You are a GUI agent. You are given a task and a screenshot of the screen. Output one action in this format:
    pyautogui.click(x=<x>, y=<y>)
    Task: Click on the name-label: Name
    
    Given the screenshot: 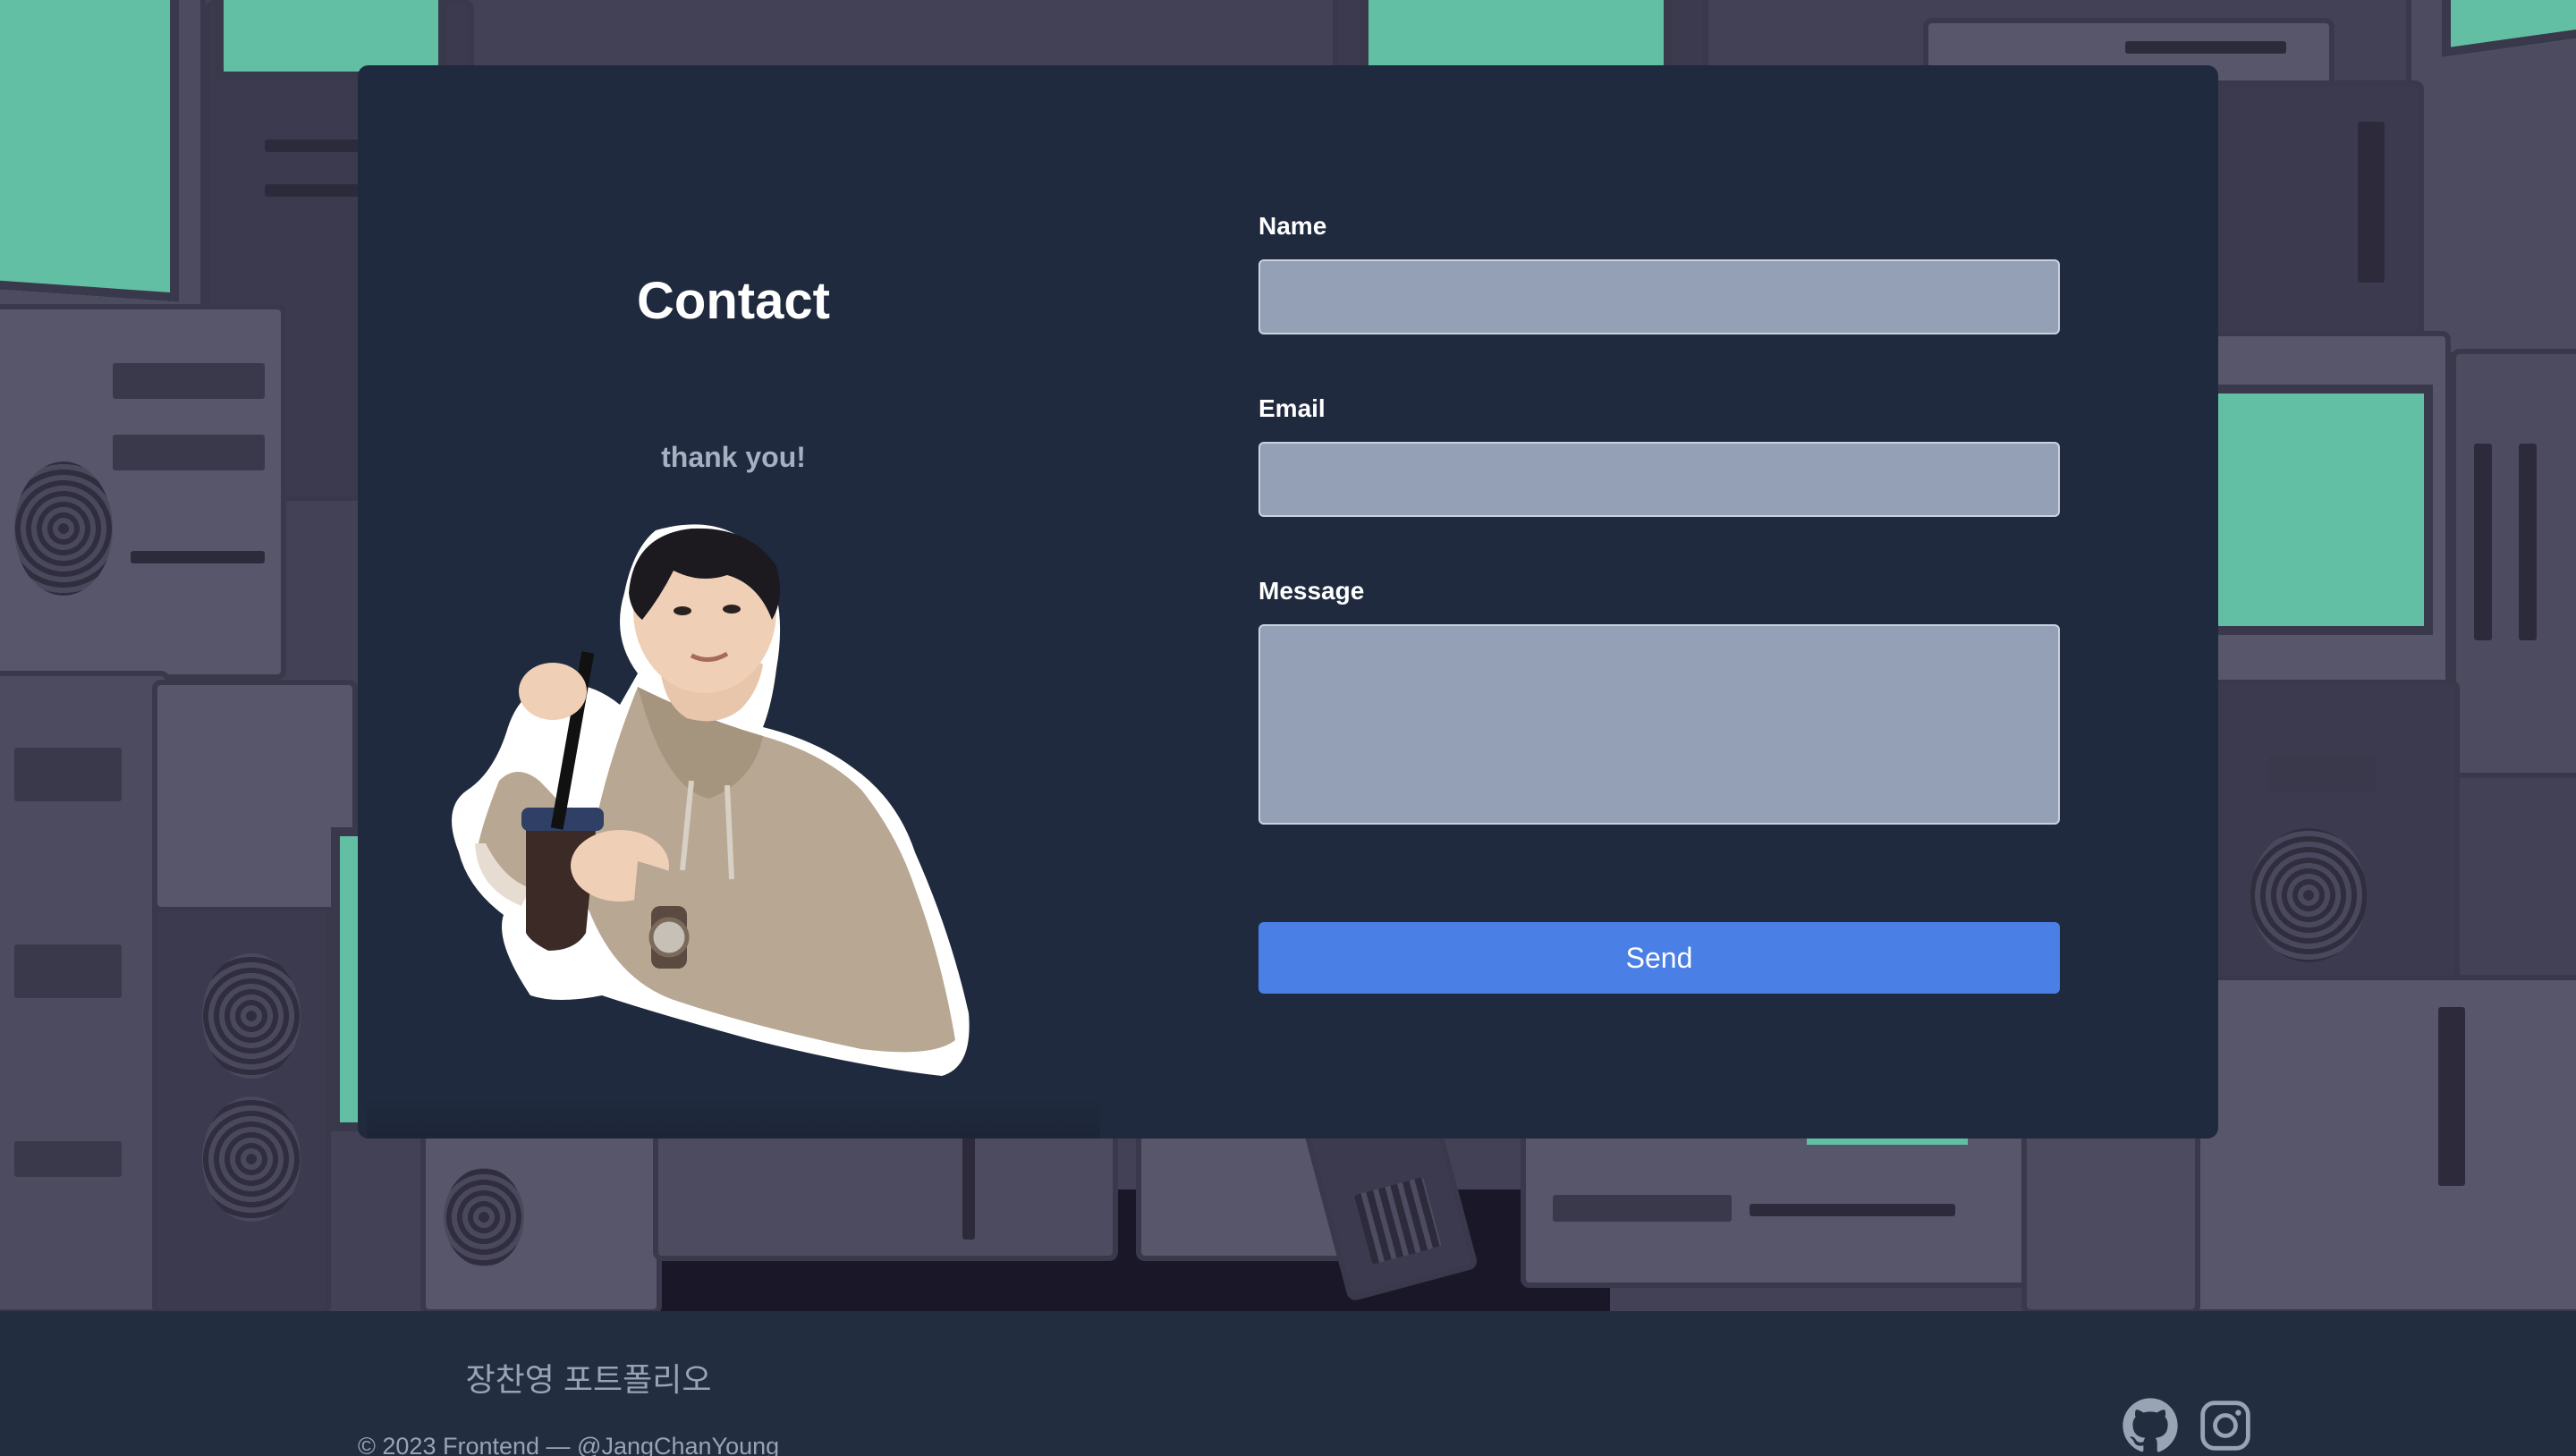 What is the action you would take?
    pyautogui.click(x=1292, y=226)
    